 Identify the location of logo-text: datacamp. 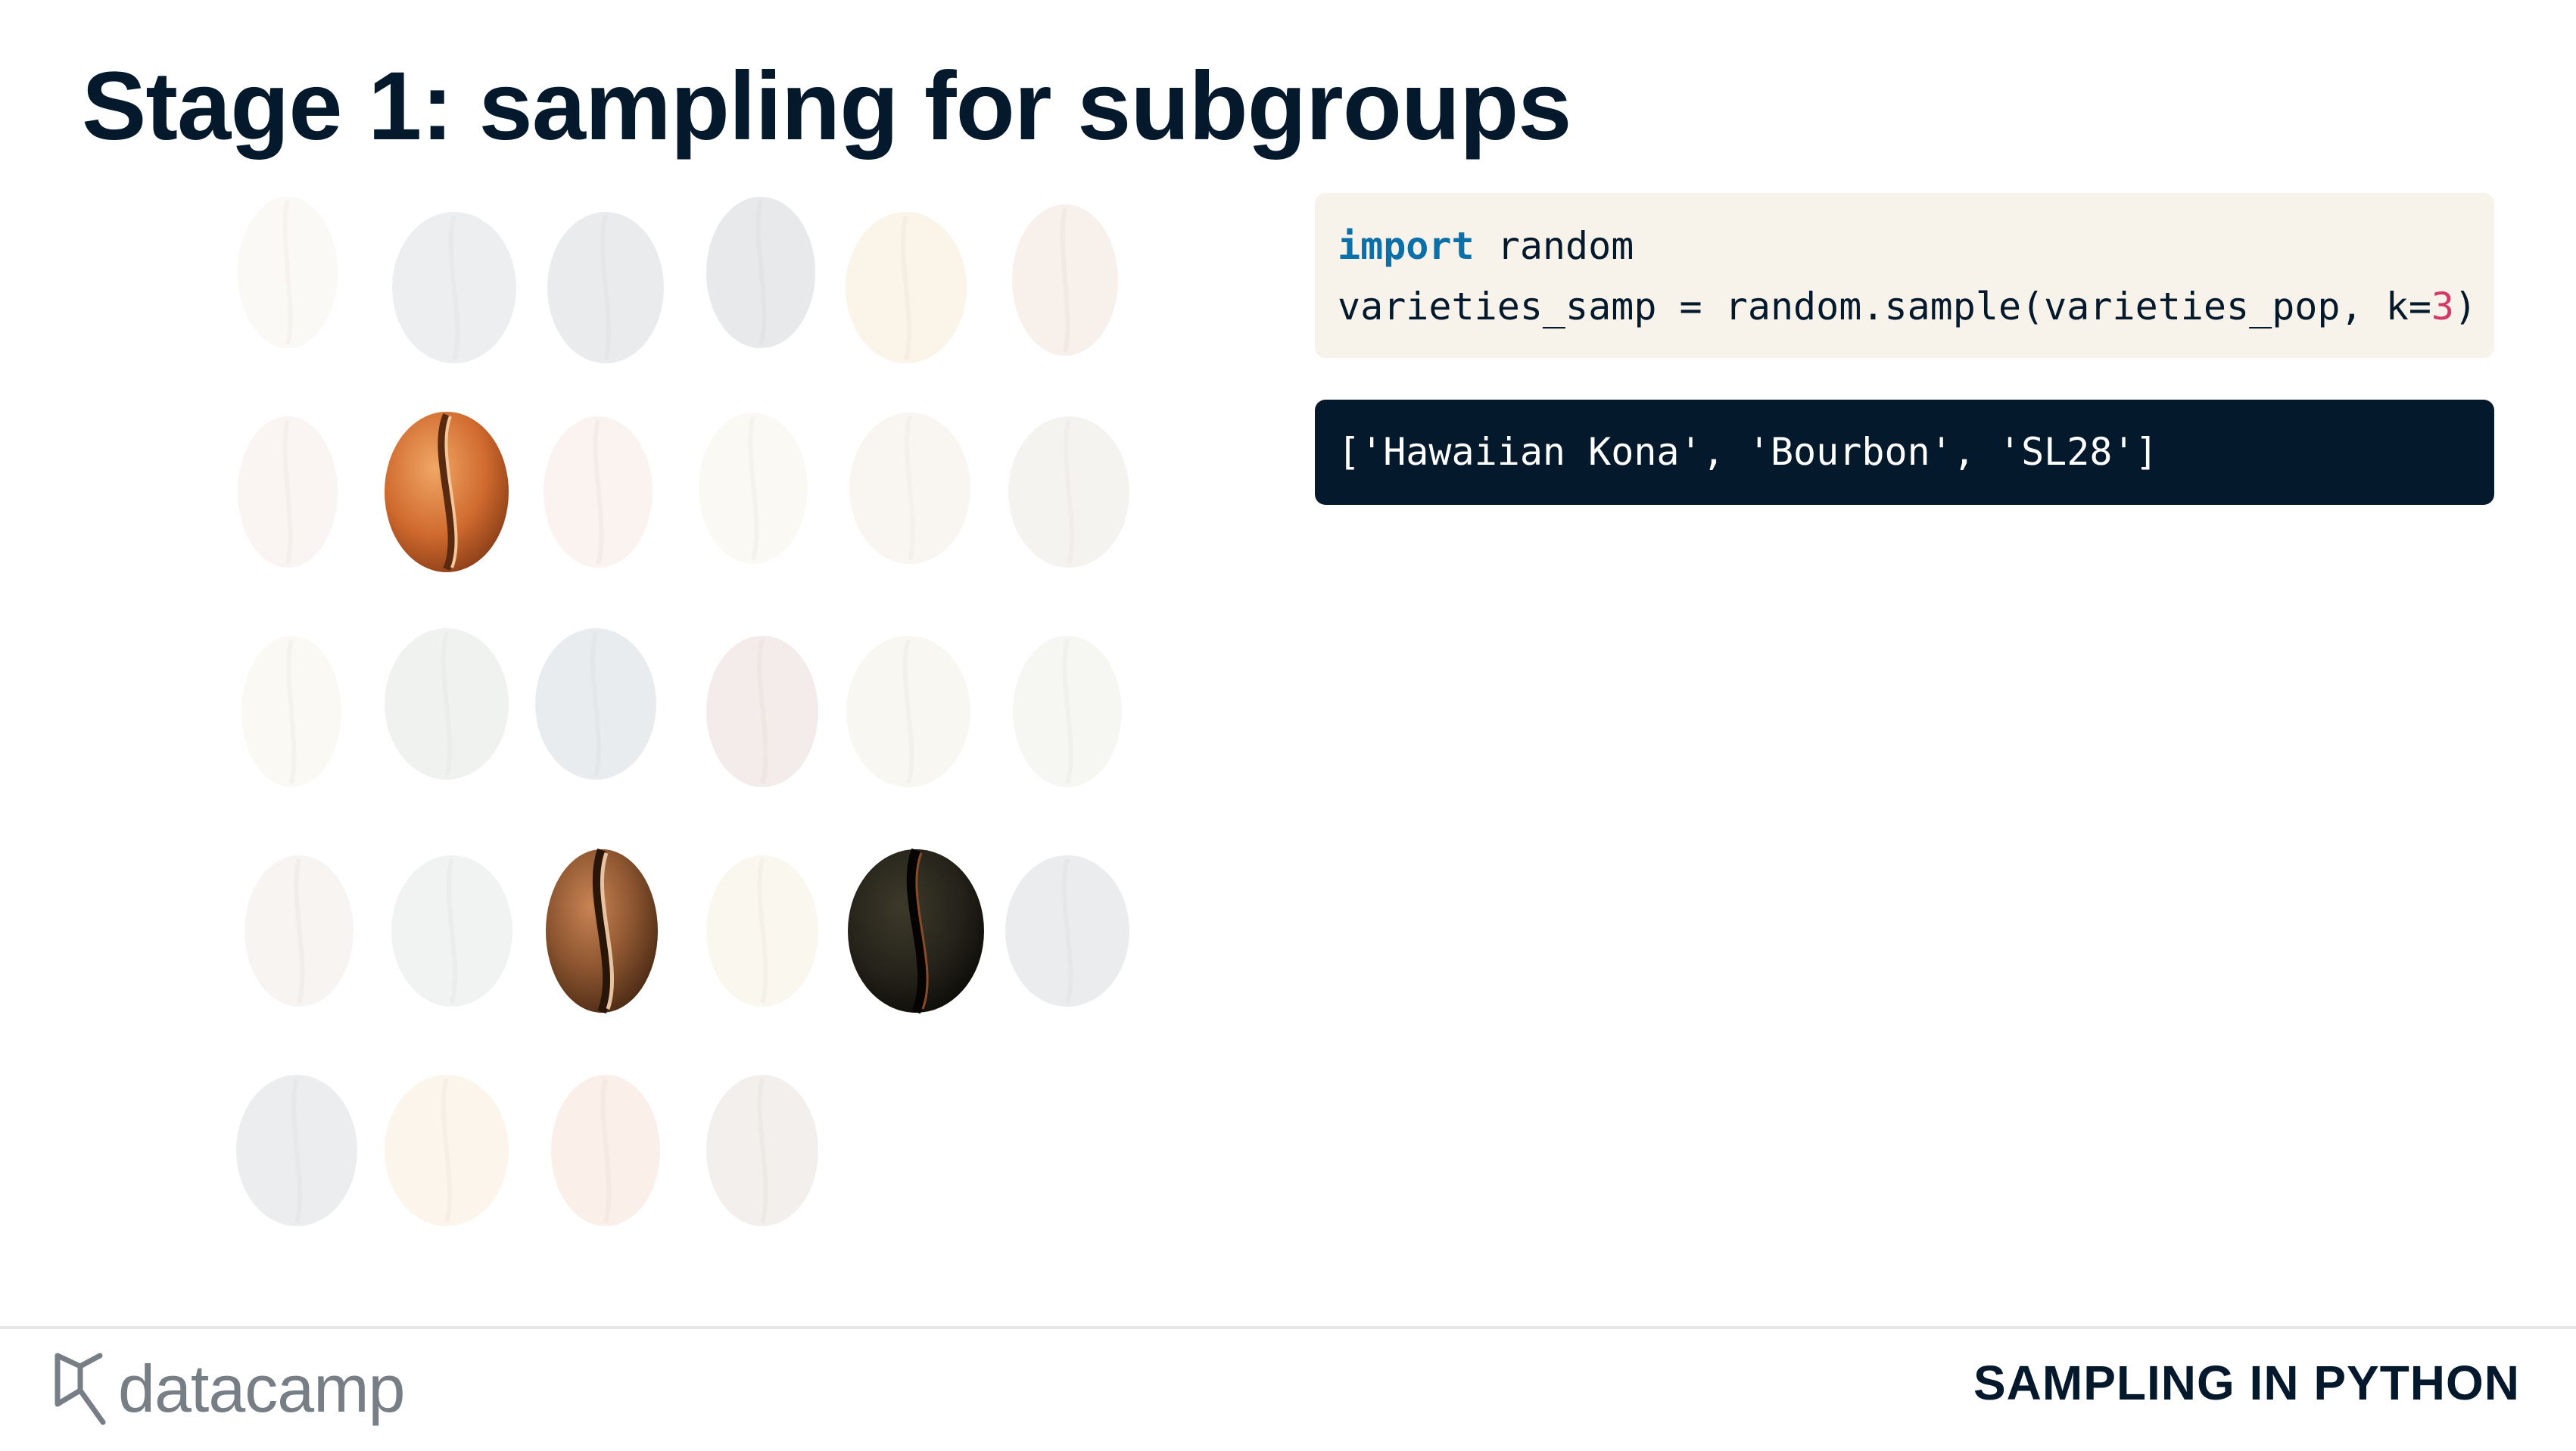
(261, 1388).